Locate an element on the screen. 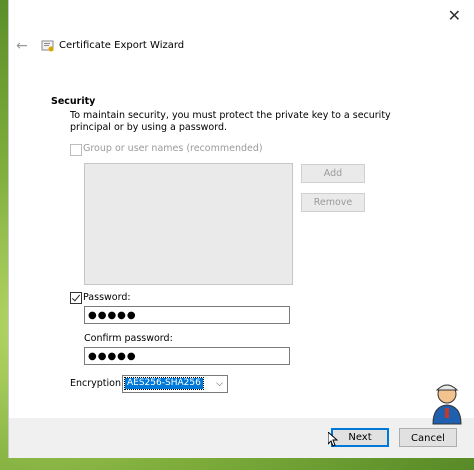 Image resolution: width=474 pixels, height=470 pixels. encryption-selected-value: AES256-SHA256 is located at coordinates (164, 383).